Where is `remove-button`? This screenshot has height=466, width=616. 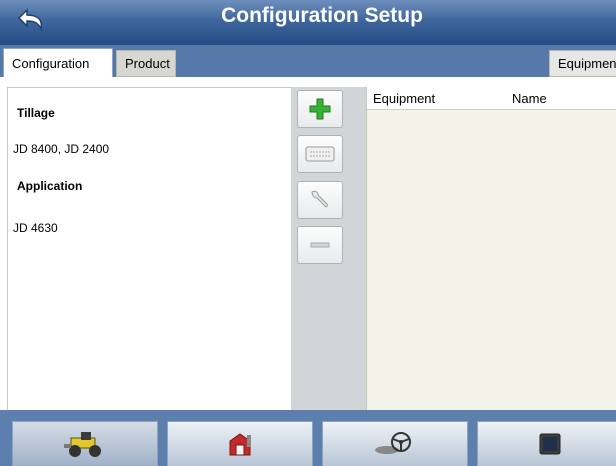
remove-button is located at coordinates (320, 245).